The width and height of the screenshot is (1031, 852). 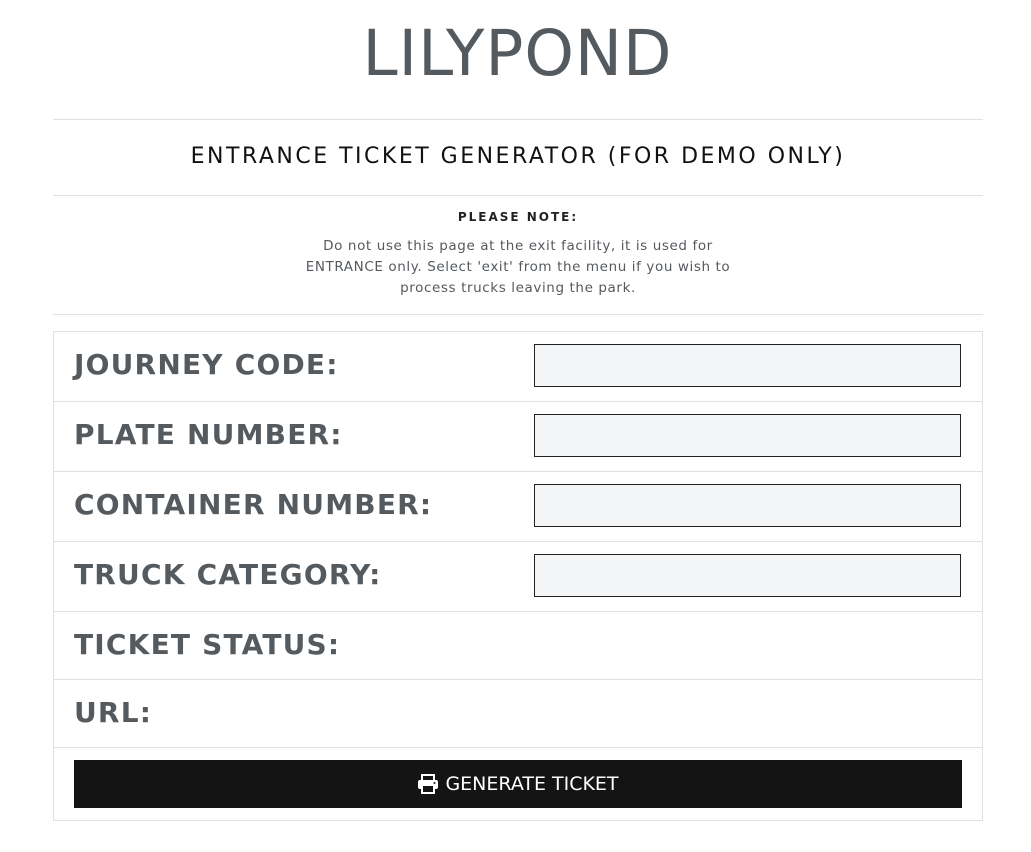 I want to click on note-divider, so click(x=518, y=314).